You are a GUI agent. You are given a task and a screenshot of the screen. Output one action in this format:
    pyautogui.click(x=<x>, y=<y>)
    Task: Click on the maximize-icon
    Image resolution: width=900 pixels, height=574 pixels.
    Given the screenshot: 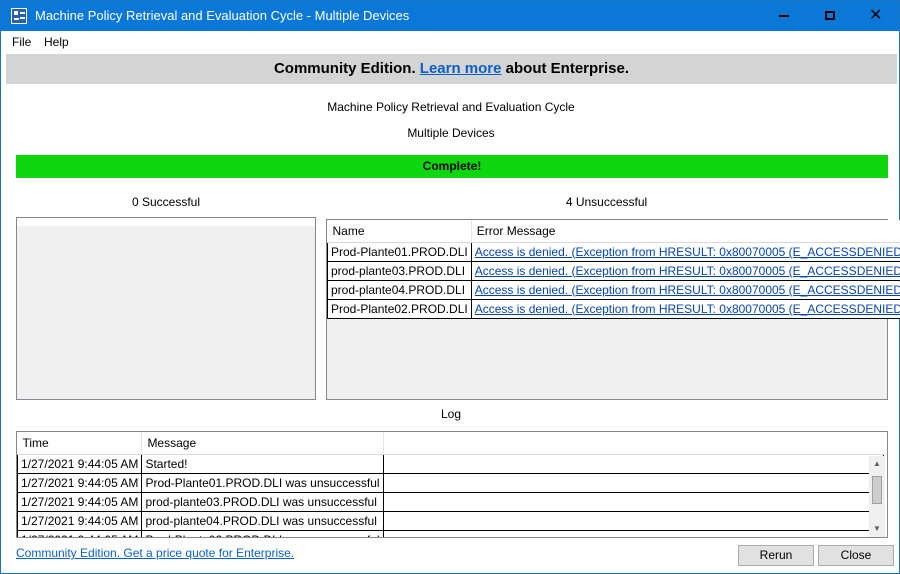 What is the action you would take?
    pyautogui.click(x=830, y=15)
    